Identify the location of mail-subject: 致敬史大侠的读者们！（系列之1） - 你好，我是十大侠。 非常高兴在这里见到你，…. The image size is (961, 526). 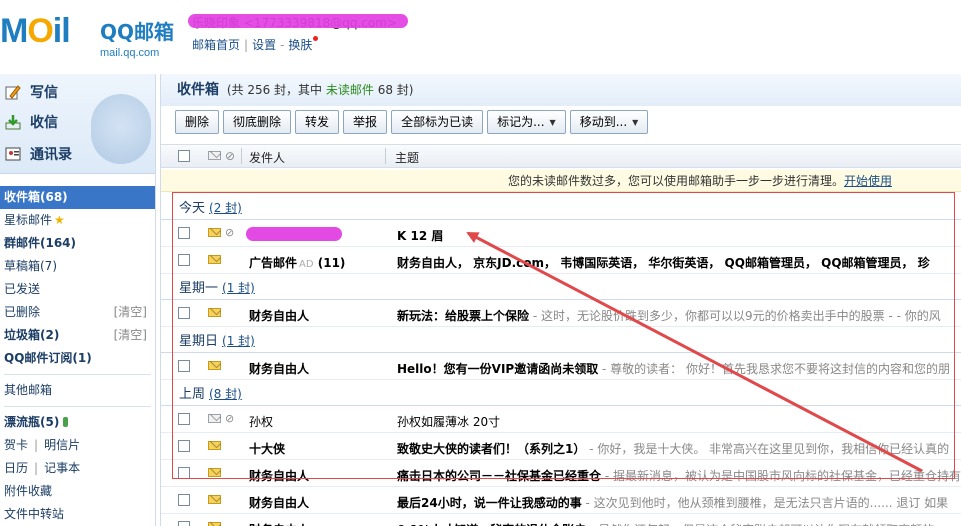
(679, 448).